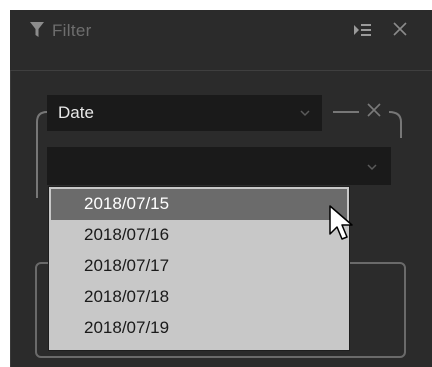 Image resolution: width=432 pixels, height=367 pixels. What do you see at coordinates (184, 113) in the screenshot?
I see `field-select: Date` at bounding box center [184, 113].